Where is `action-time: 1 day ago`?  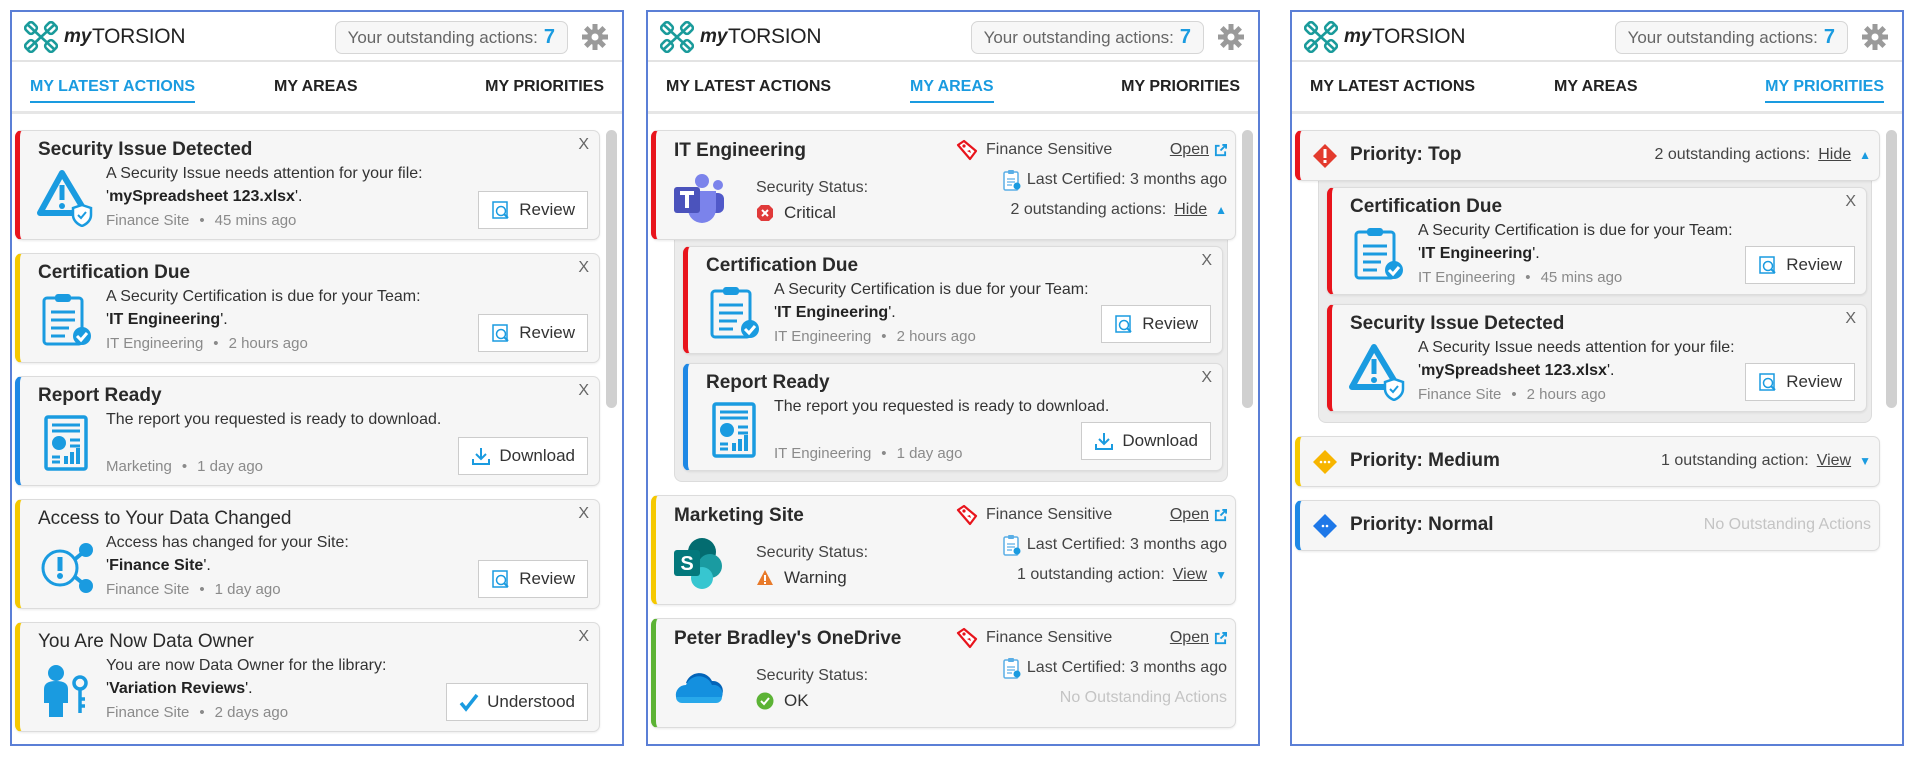
action-time: 1 day ago is located at coordinates (247, 589).